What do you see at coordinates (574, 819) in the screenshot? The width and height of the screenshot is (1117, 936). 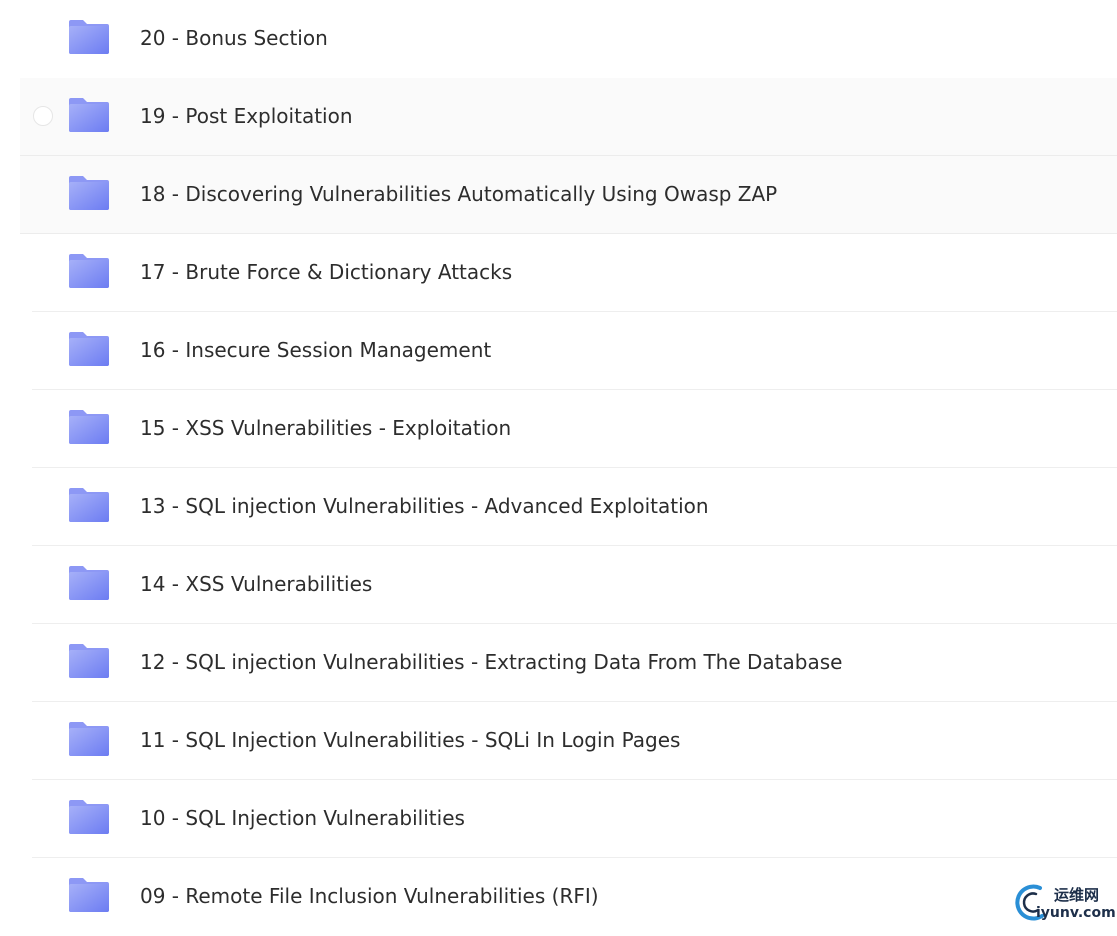 I see `list-item: 10 - SQL Injection Vulnerabilities` at bounding box center [574, 819].